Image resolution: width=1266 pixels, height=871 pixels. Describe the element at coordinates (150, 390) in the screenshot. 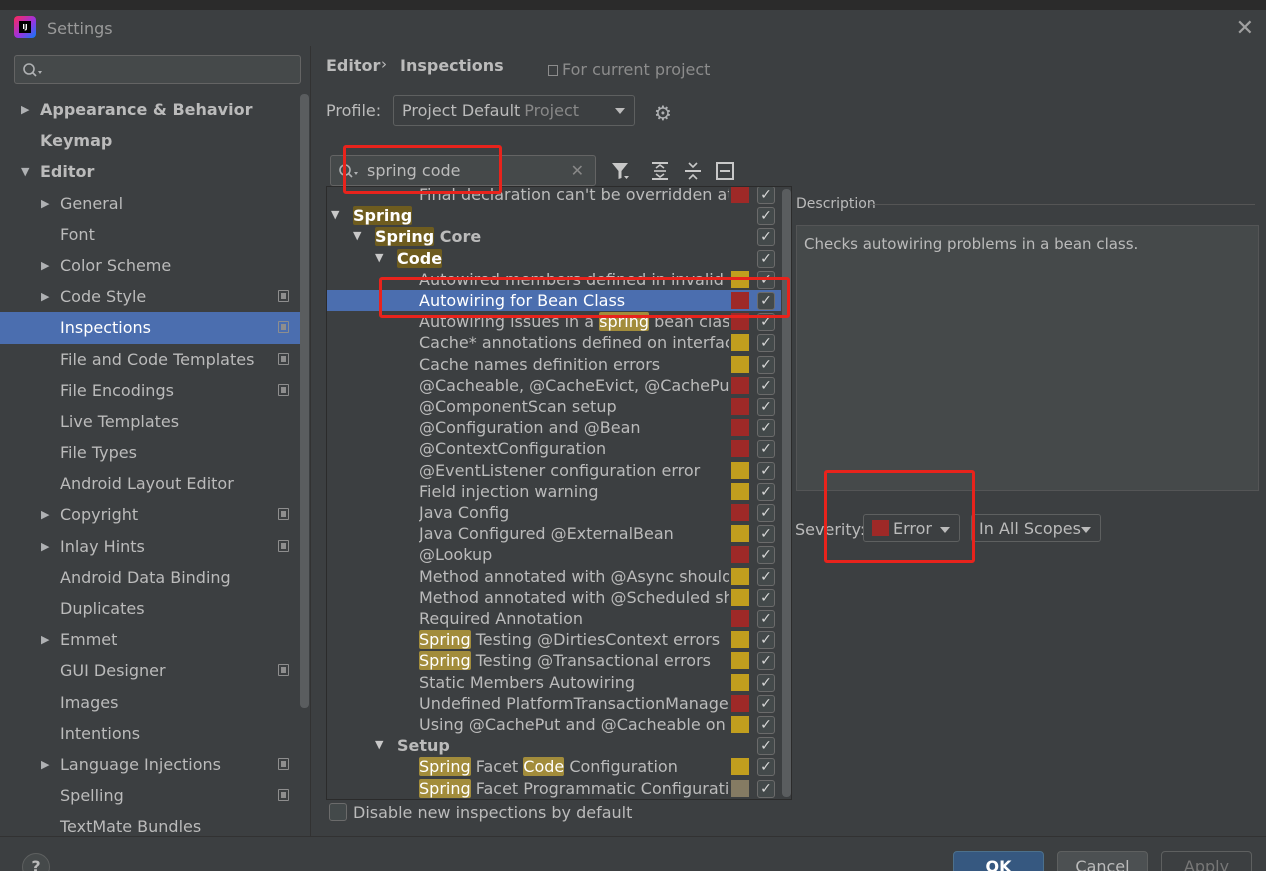

I see `sidebar-item-file-encodings: File Encodings` at that location.